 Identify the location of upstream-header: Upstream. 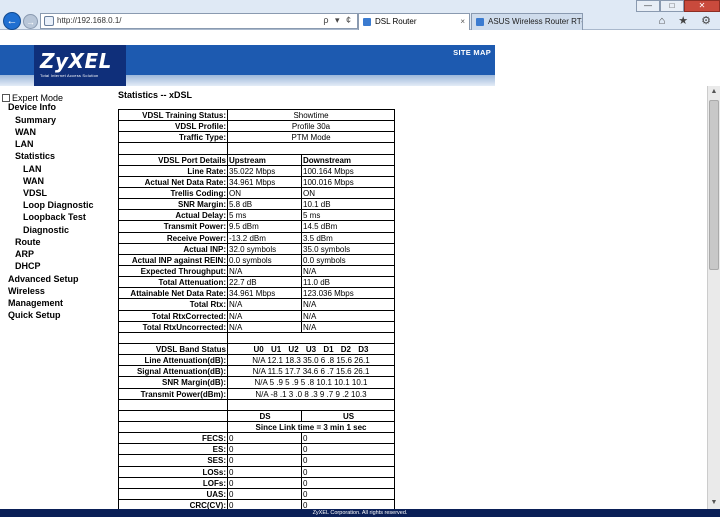
(265, 159).